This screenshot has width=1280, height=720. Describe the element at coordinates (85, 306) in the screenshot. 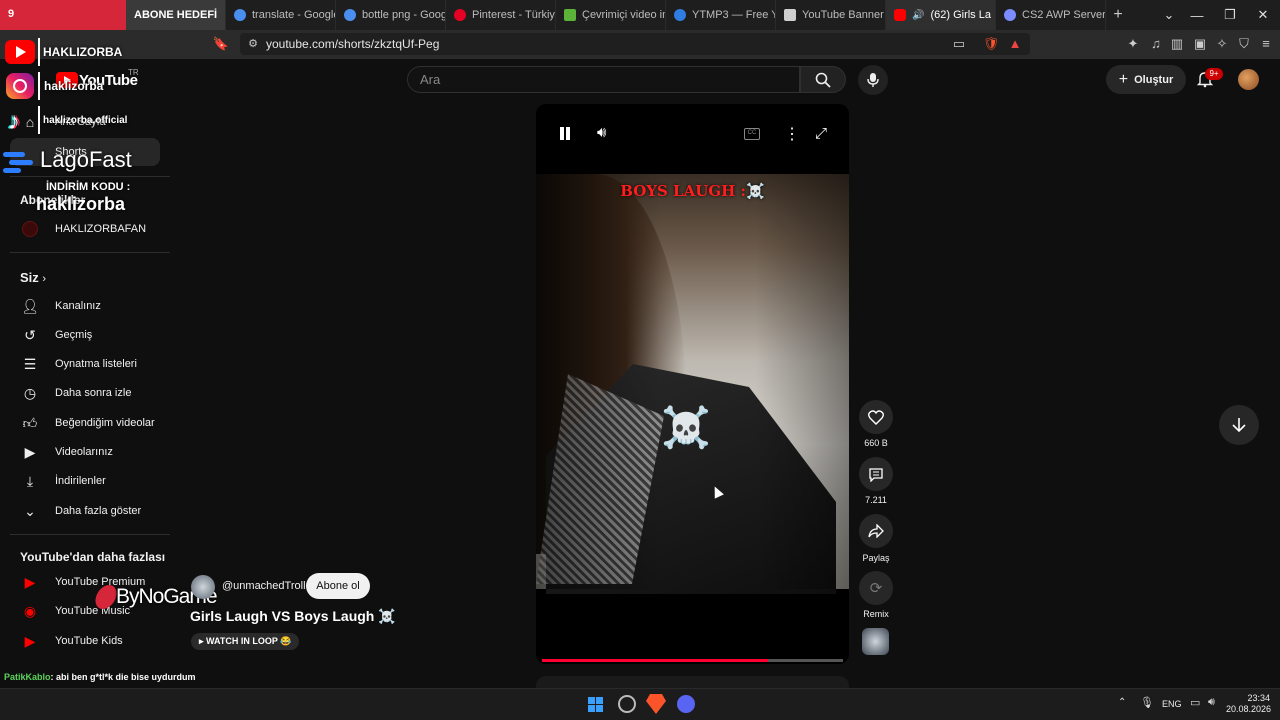

I see `sidebar-item-your-channel: 👤︎ Kanalınız` at that location.